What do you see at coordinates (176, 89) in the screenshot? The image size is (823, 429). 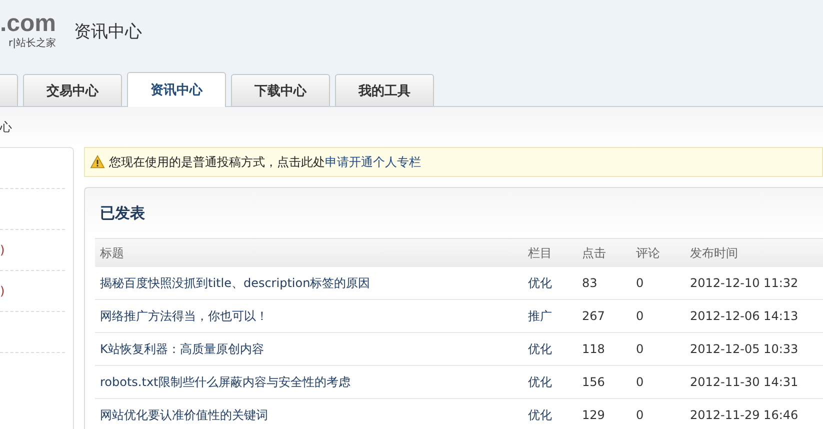 I see `nav-tab: 资讯中心` at bounding box center [176, 89].